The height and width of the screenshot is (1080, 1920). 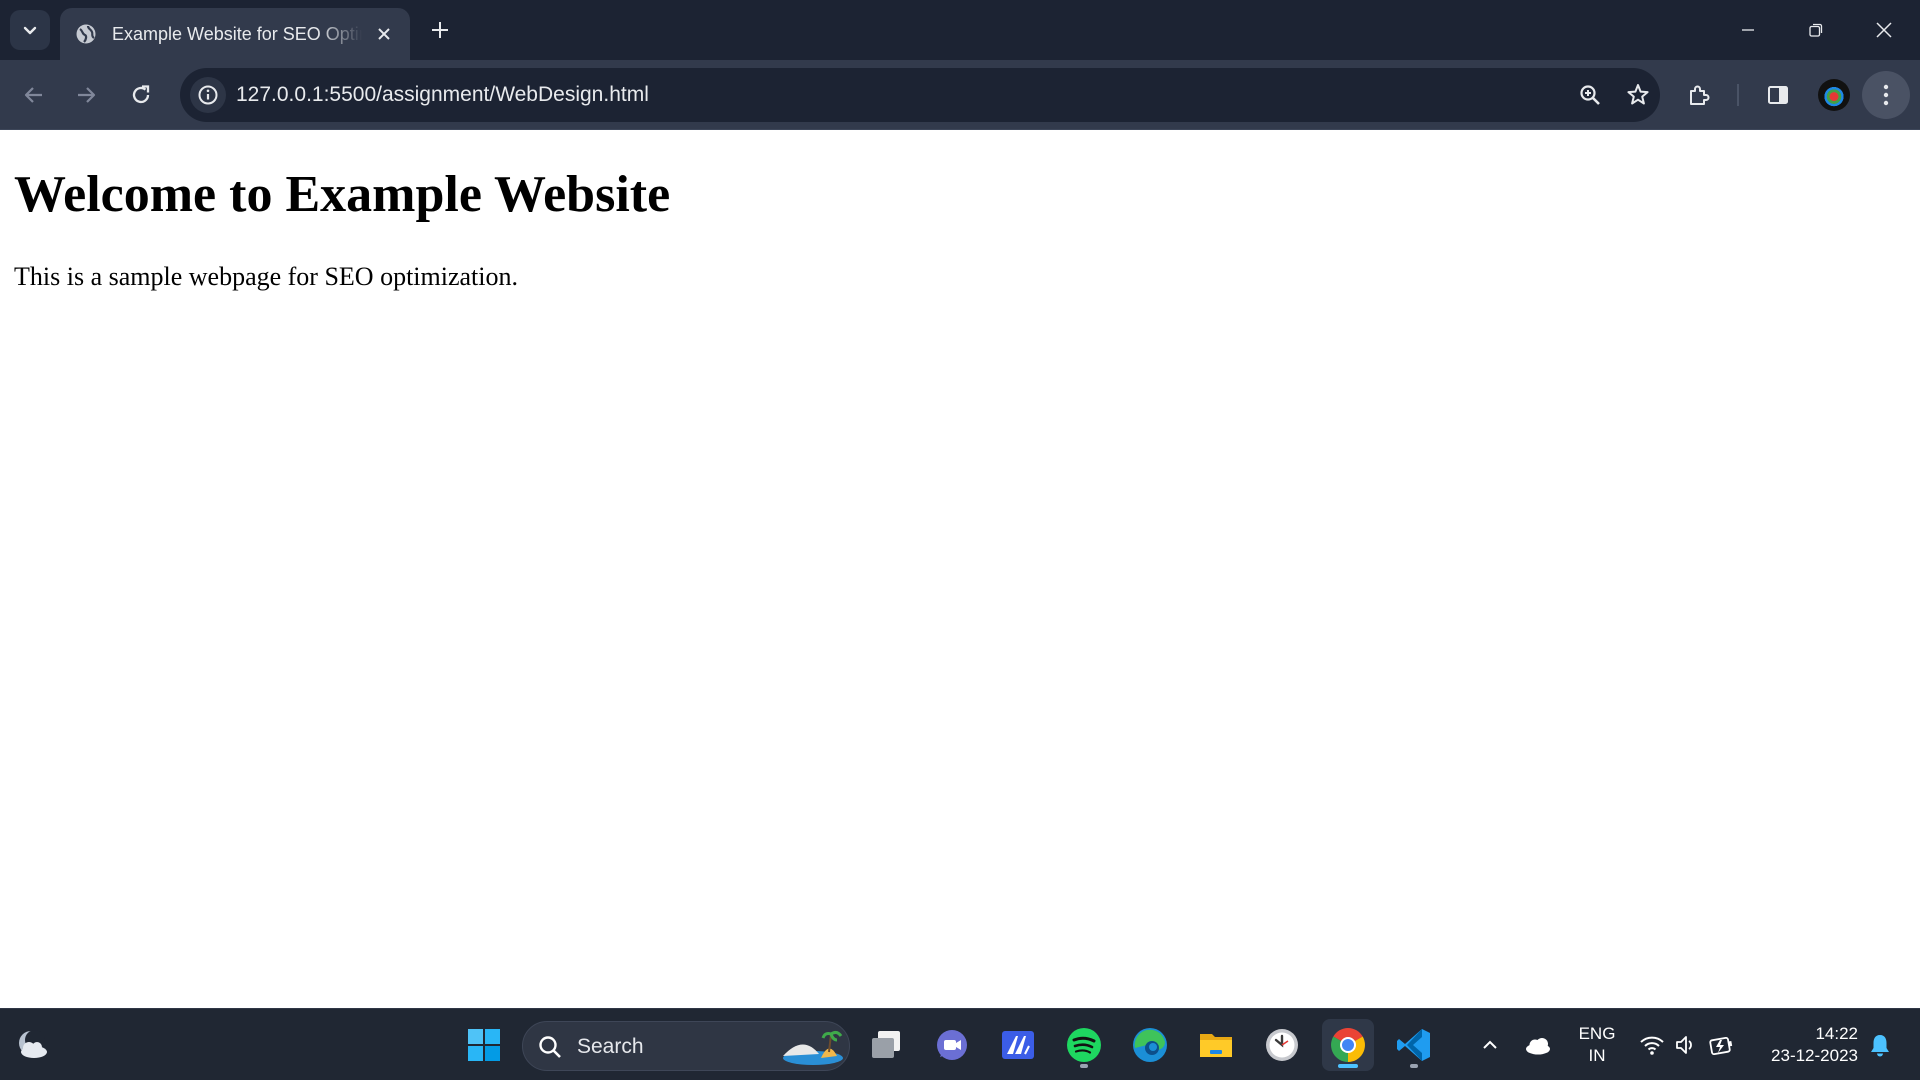 I want to click on store-app-icon, so click(x=1018, y=1045).